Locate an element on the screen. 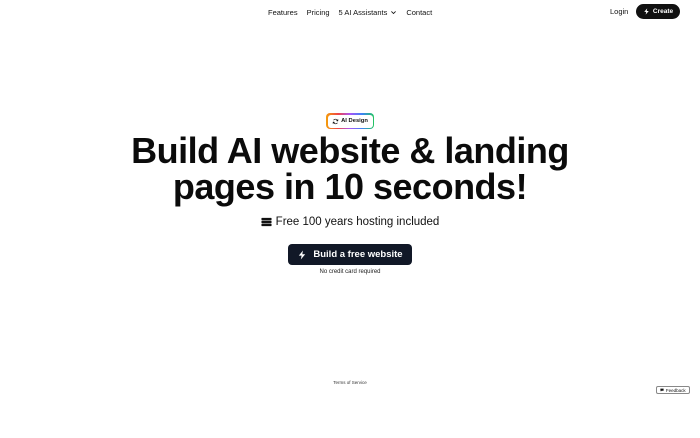  feedback-button: Feedback is located at coordinates (673, 390).